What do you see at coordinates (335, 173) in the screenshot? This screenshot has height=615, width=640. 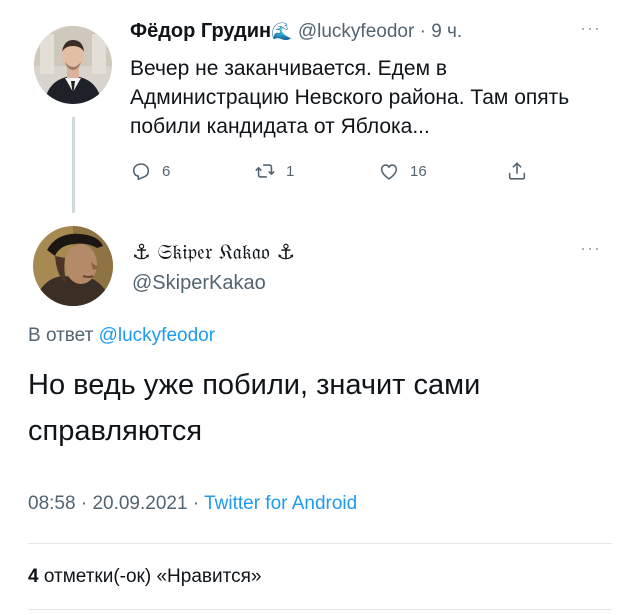 I see `parent-tweet-actions: 6 1 16` at bounding box center [335, 173].